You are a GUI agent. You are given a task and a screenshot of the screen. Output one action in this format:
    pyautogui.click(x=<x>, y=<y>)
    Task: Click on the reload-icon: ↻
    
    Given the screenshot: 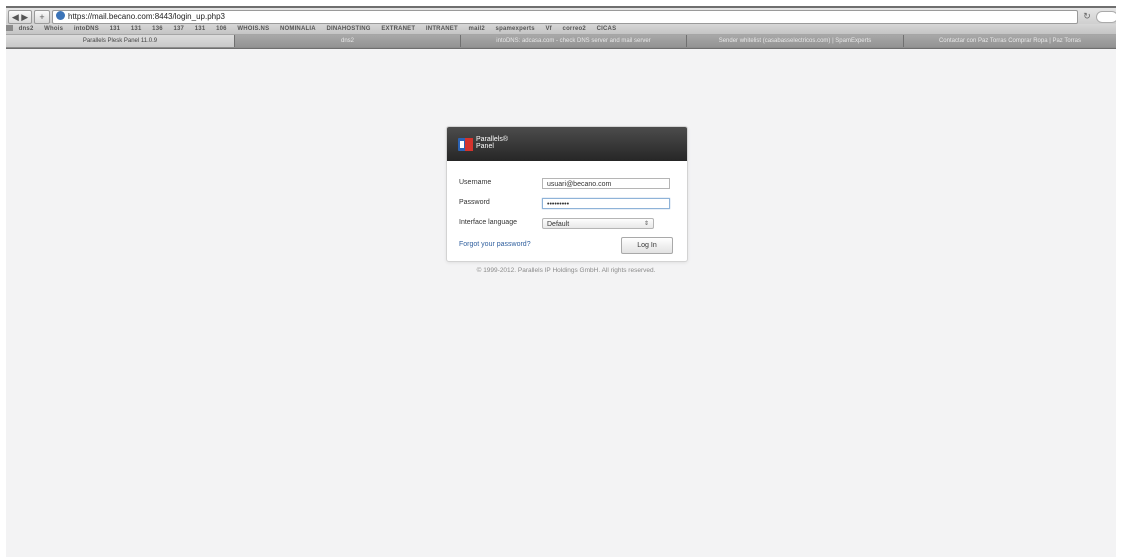 What is the action you would take?
    pyautogui.click(x=1087, y=16)
    